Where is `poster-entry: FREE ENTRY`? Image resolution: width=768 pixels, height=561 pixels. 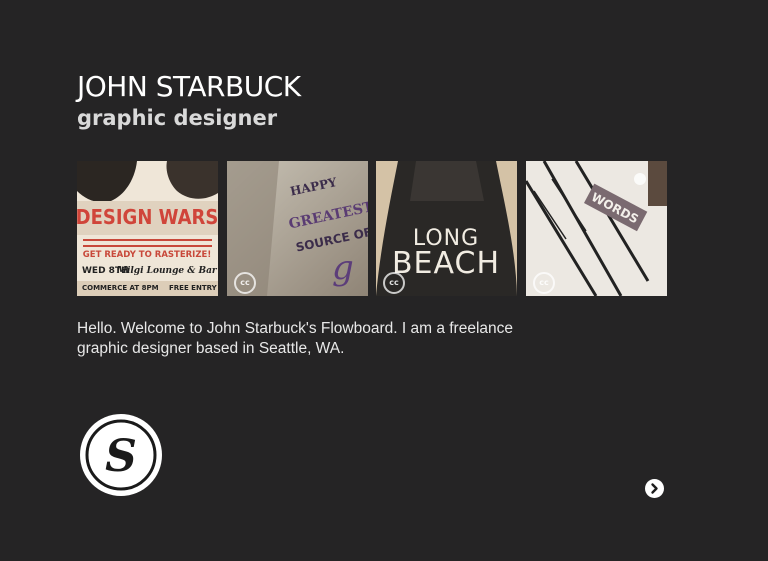
poster-entry: FREE ENTRY is located at coordinates (193, 288).